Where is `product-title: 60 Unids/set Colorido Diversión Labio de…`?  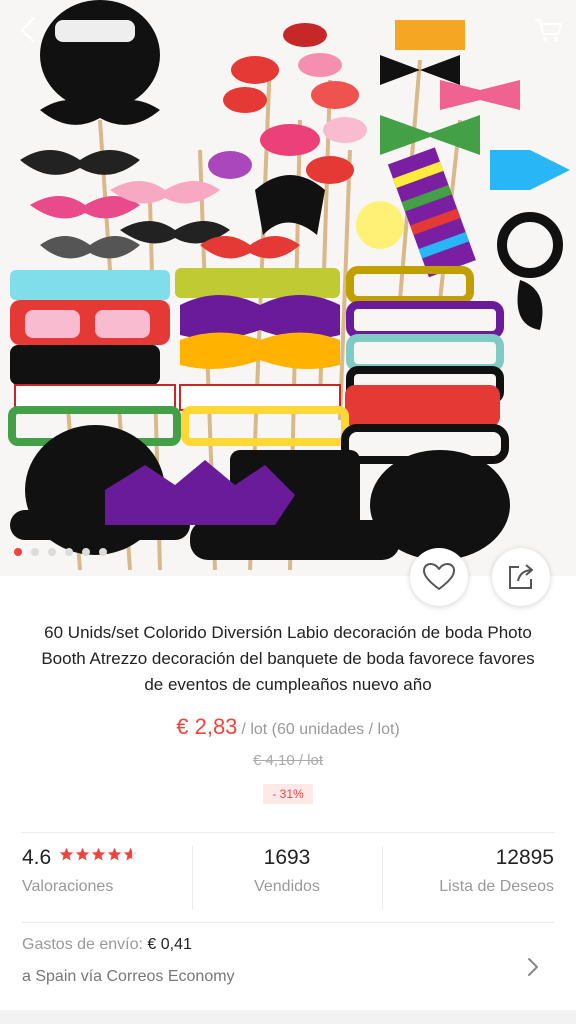 product-title: 60 Unids/set Colorido Diversión Labio de… is located at coordinates (288, 658).